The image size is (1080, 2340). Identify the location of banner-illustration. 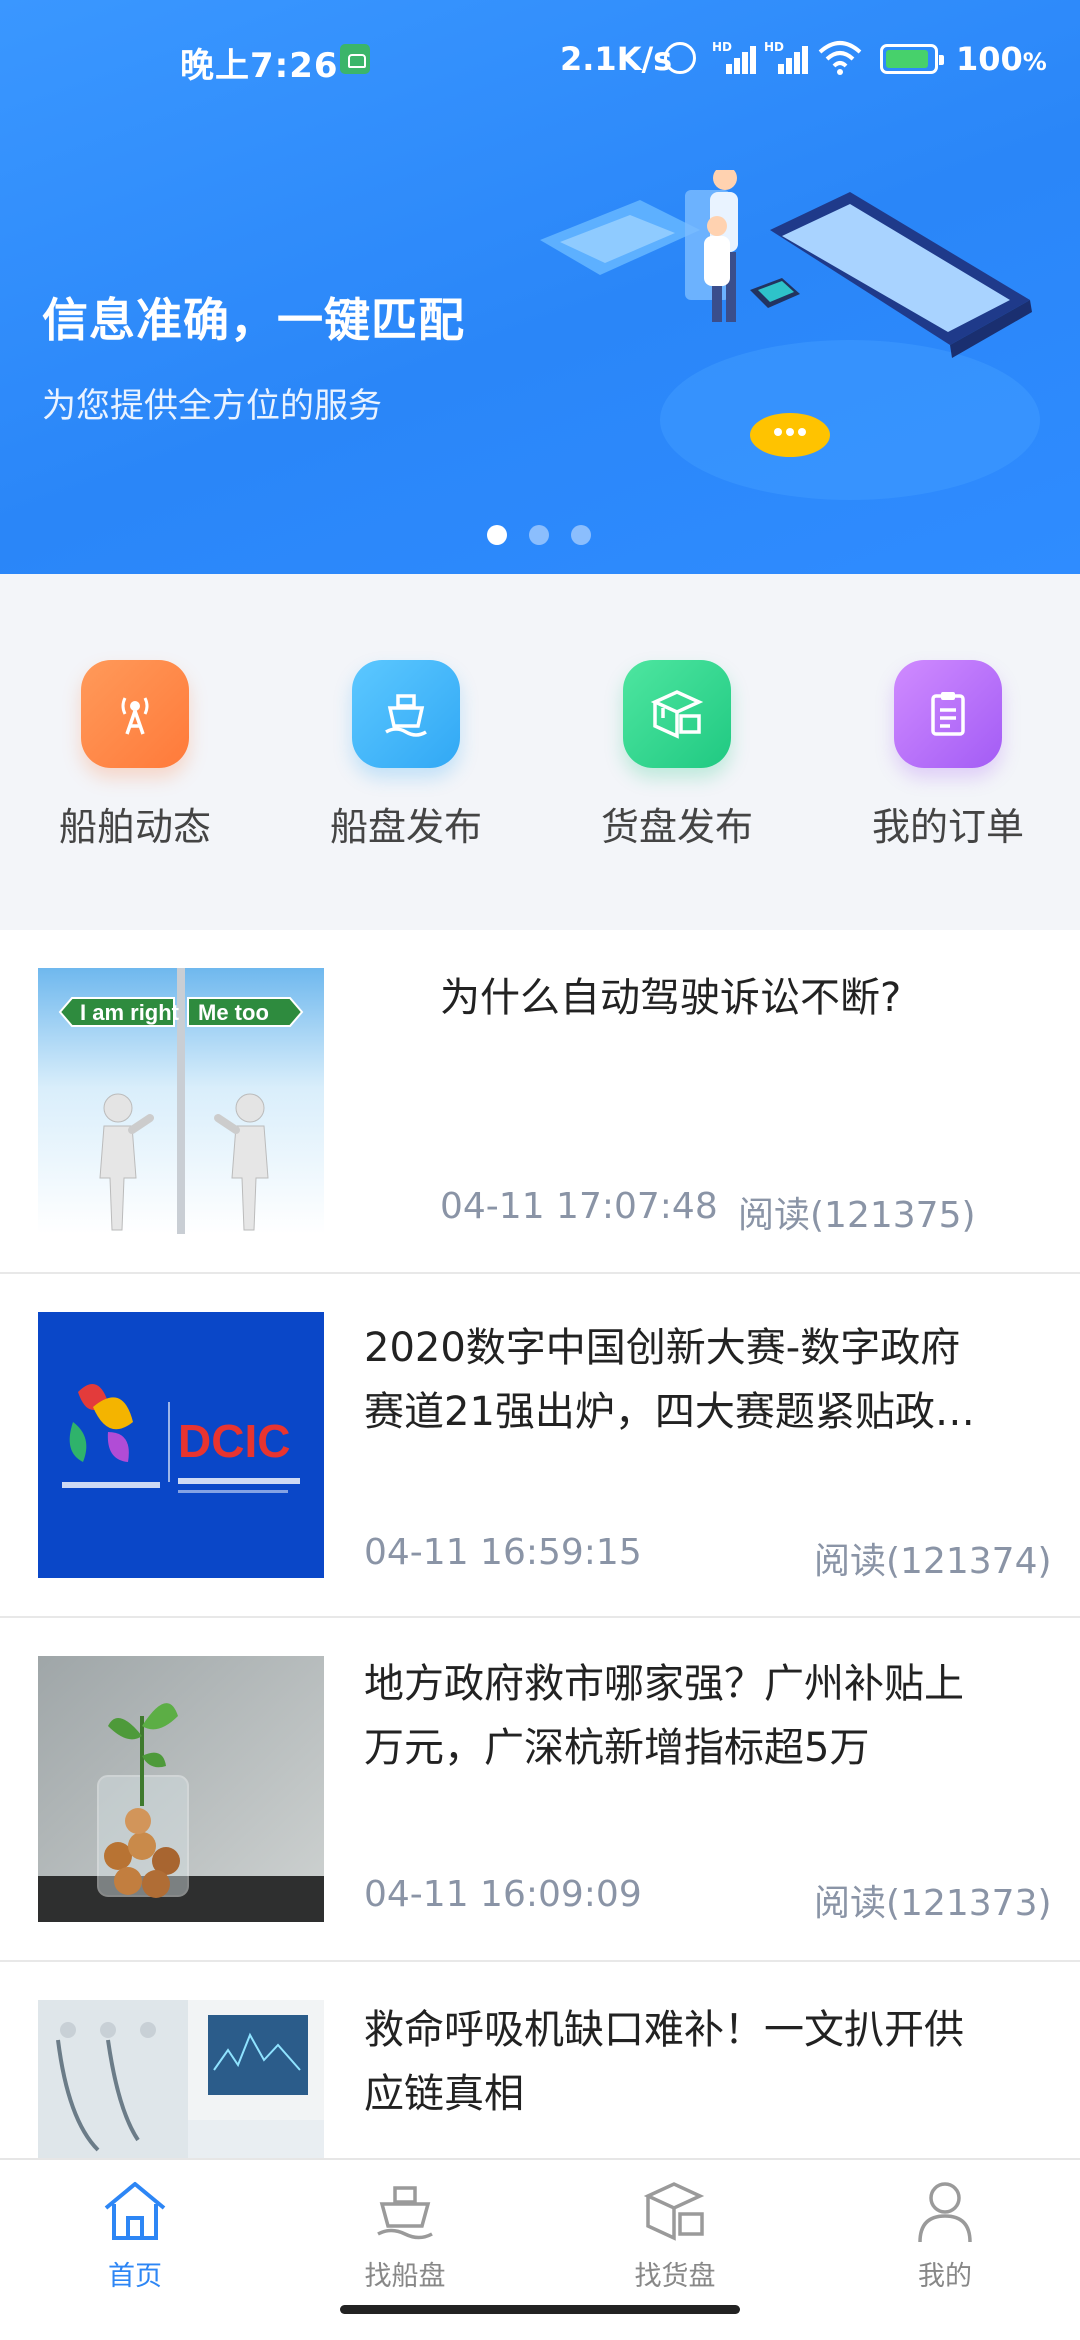
(790, 335).